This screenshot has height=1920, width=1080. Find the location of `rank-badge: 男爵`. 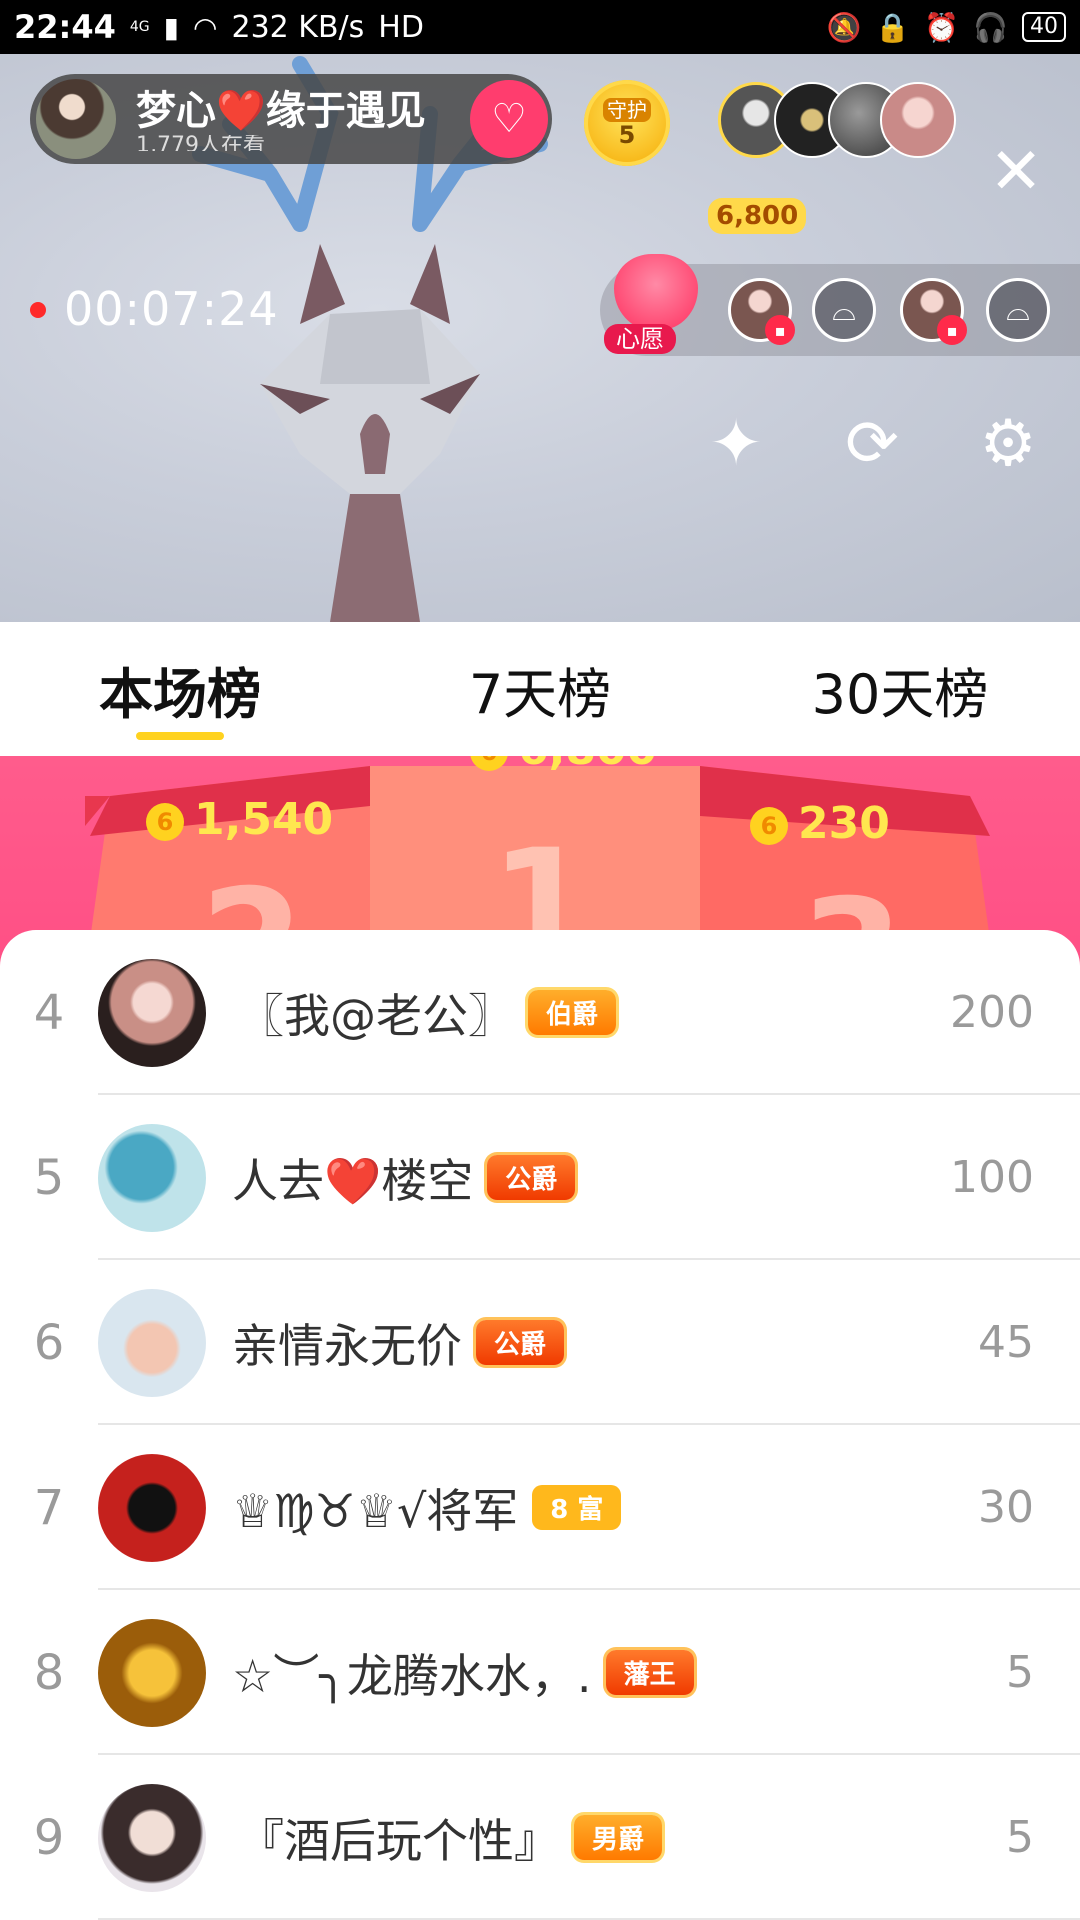

rank-badge: 男爵 is located at coordinates (618, 1837).